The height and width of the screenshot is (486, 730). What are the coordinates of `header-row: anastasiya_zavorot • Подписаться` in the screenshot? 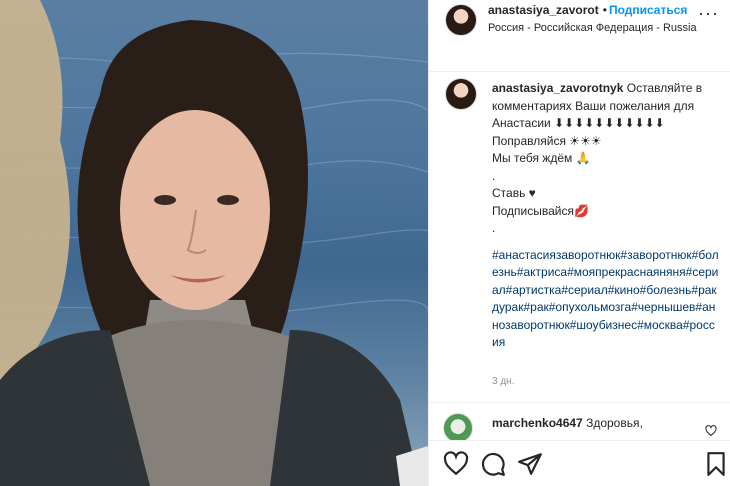 It's located at (587, 10).